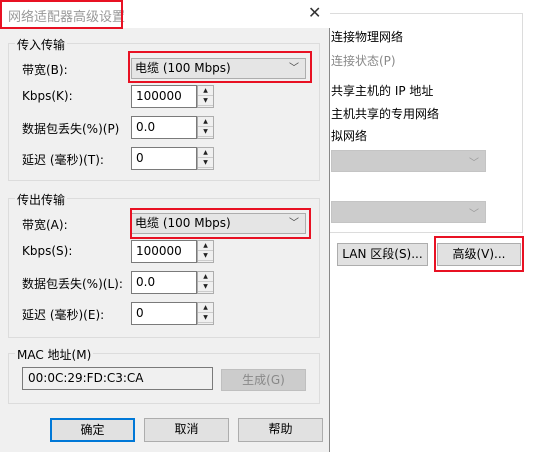 The width and height of the screenshot is (534, 452). Describe the element at coordinates (164, 282) in the screenshot. I see `outgoing-loss-input: 0.0` at that location.